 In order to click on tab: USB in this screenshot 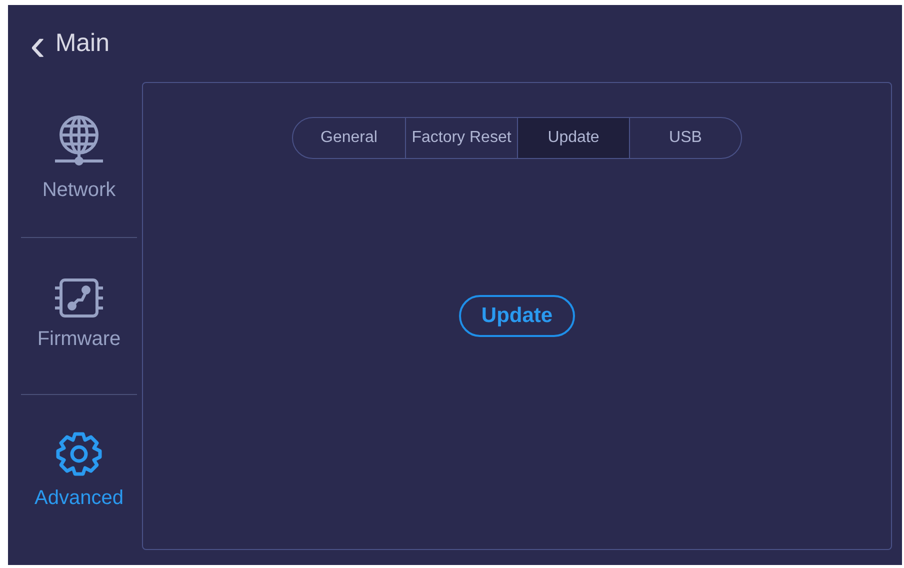, I will do `click(685, 138)`.